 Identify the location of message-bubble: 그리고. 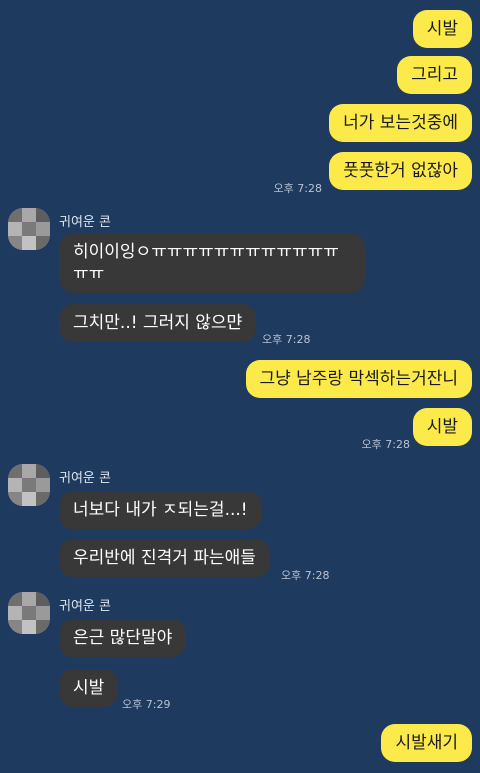
(434, 75).